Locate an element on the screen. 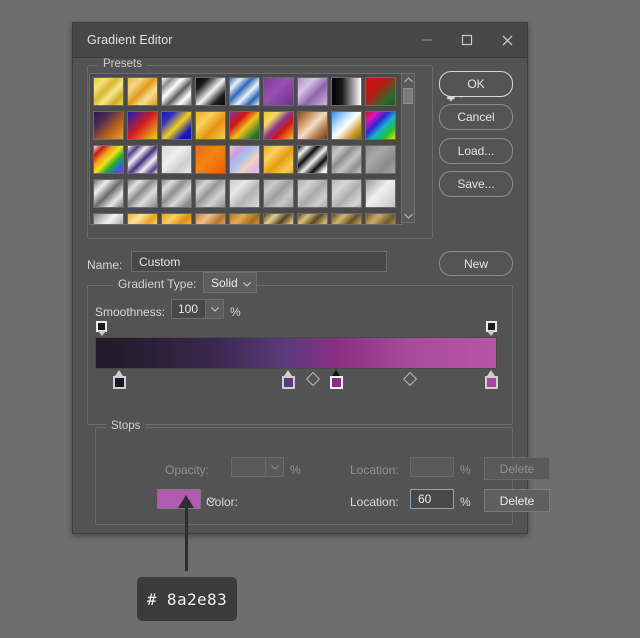 This screenshot has height=638, width=640. opacity-dropdown-icon is located at coordinates (274, 467).